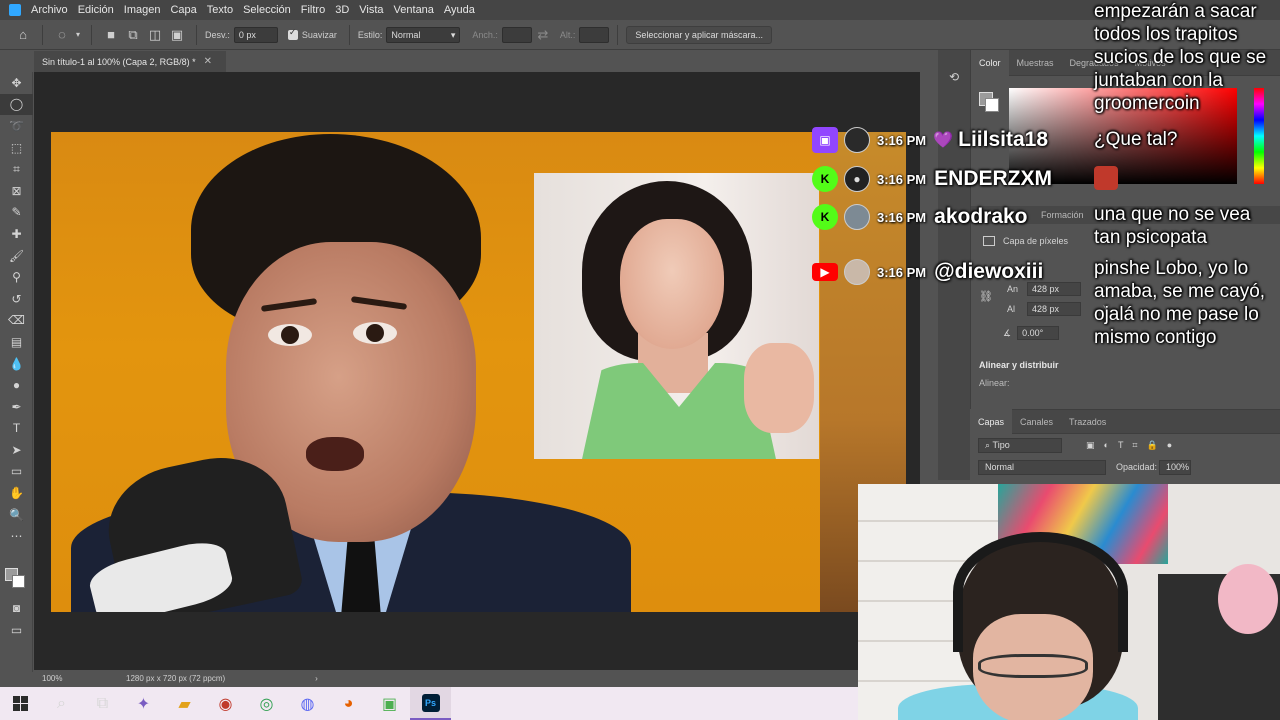 This screenshot has width=1280, height=720. I want to click on gradient-tool-icon: ▤, so click(16, 342).